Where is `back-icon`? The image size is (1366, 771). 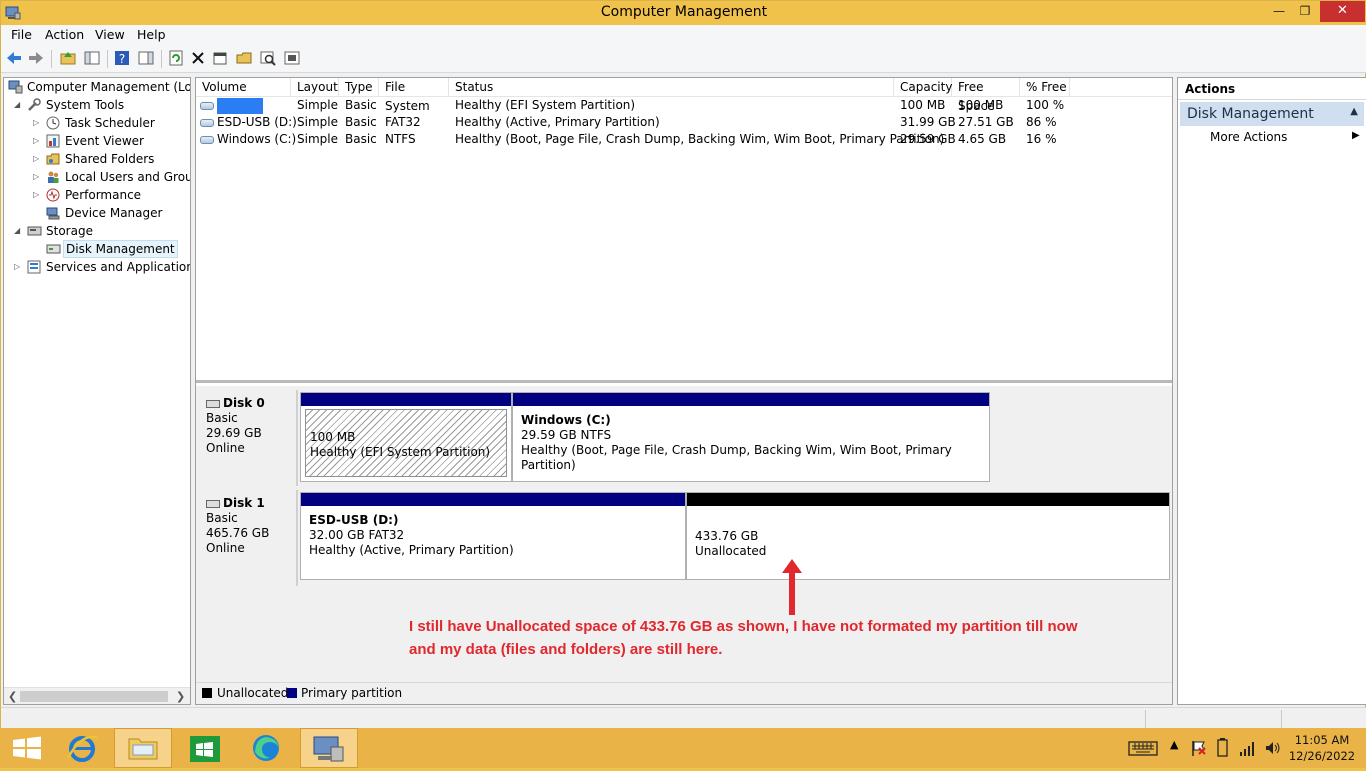
back-icon is located at coordinates (14, 58).